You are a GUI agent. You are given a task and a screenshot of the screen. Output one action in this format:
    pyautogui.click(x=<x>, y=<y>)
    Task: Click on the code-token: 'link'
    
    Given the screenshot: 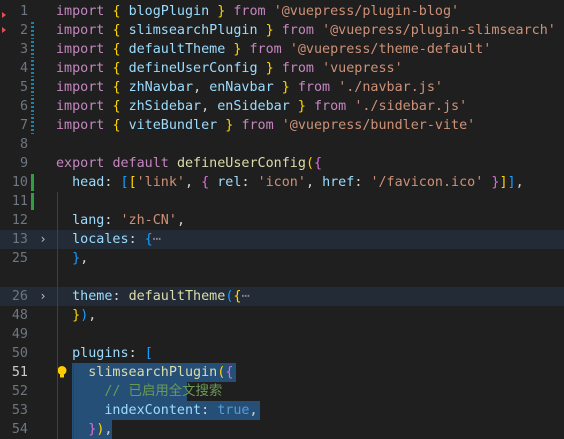 What is the action you would take?
    pyautogui.click(x=160, y=182)
    